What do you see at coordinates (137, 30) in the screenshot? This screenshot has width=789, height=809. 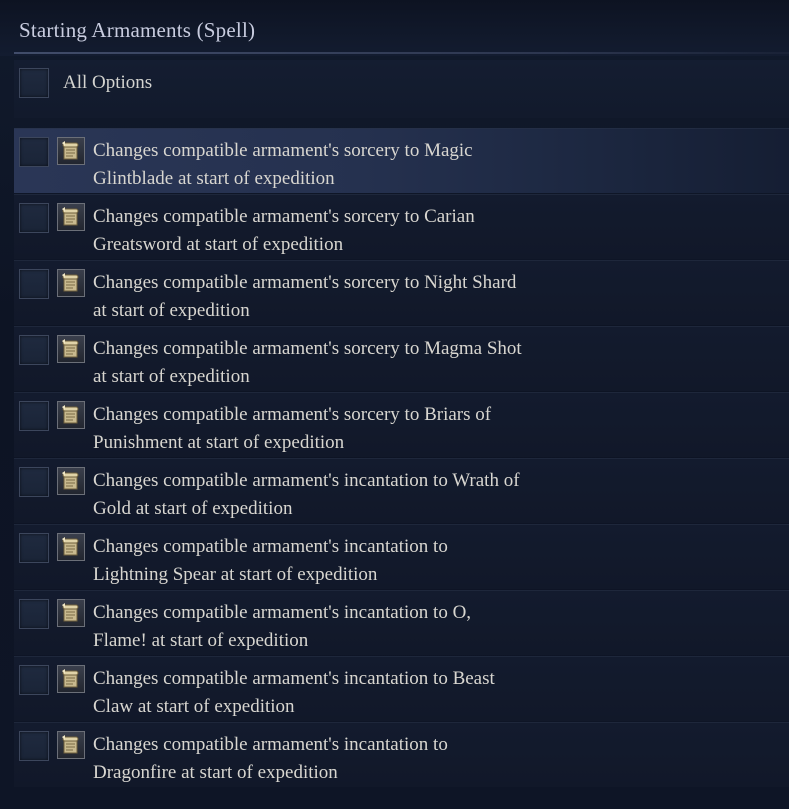 I see `section-title: Starting Armaments (Spell)` at bounding box center [137, 30].